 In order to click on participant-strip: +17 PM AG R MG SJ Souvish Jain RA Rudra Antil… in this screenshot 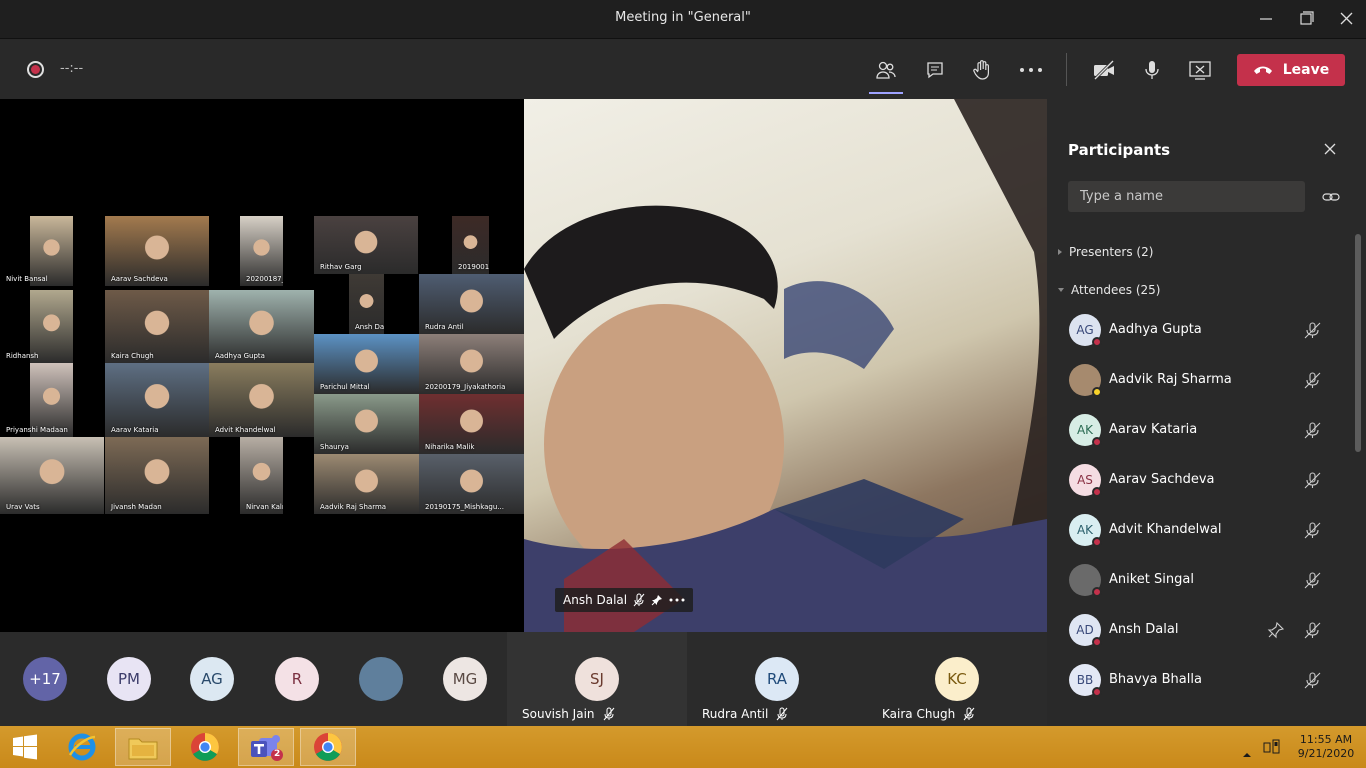, I will do `click(523, 679)`.